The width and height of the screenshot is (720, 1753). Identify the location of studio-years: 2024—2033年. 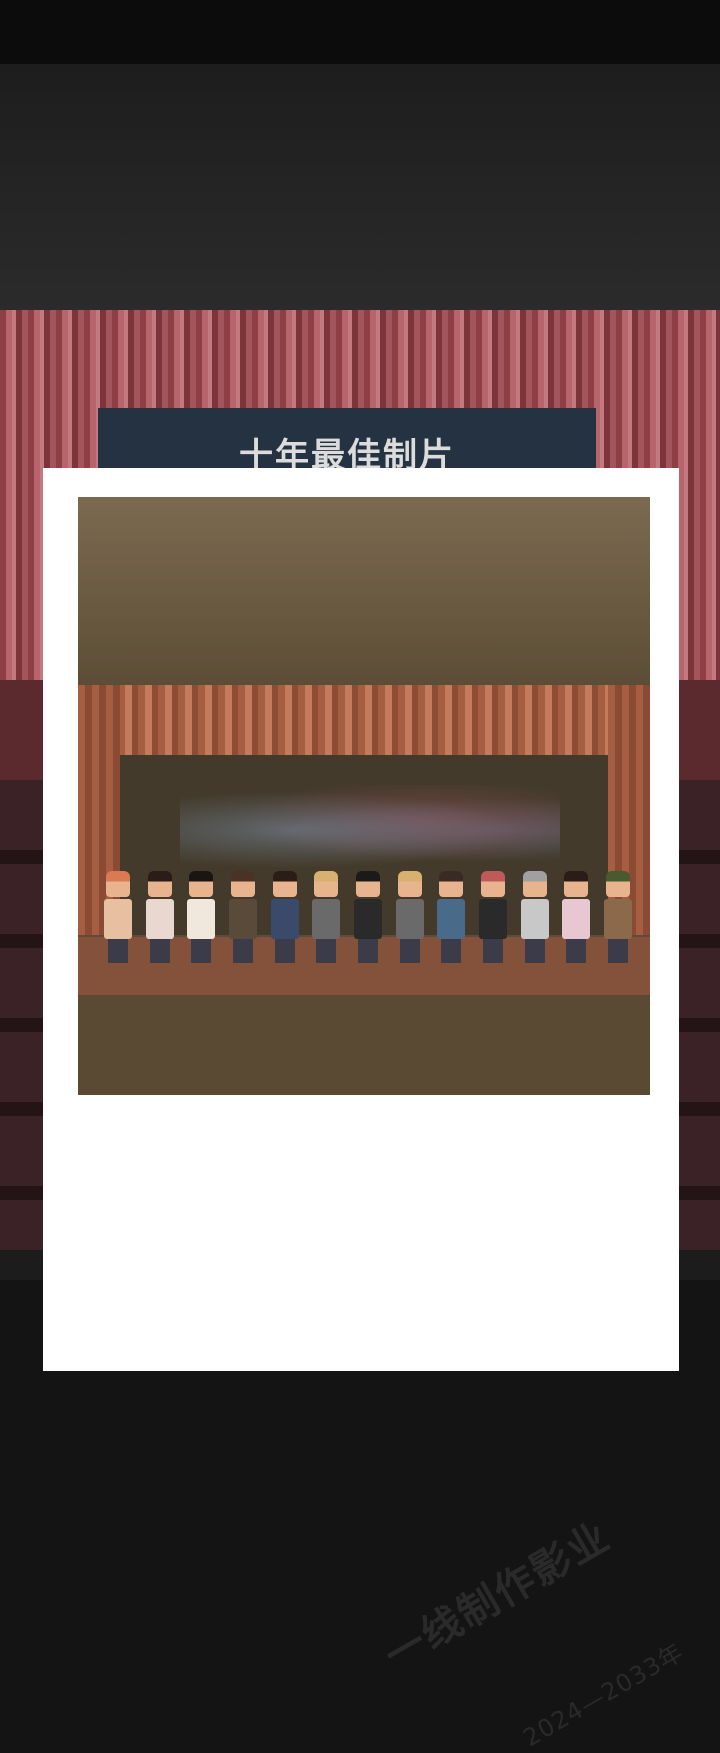
(603, 1695).